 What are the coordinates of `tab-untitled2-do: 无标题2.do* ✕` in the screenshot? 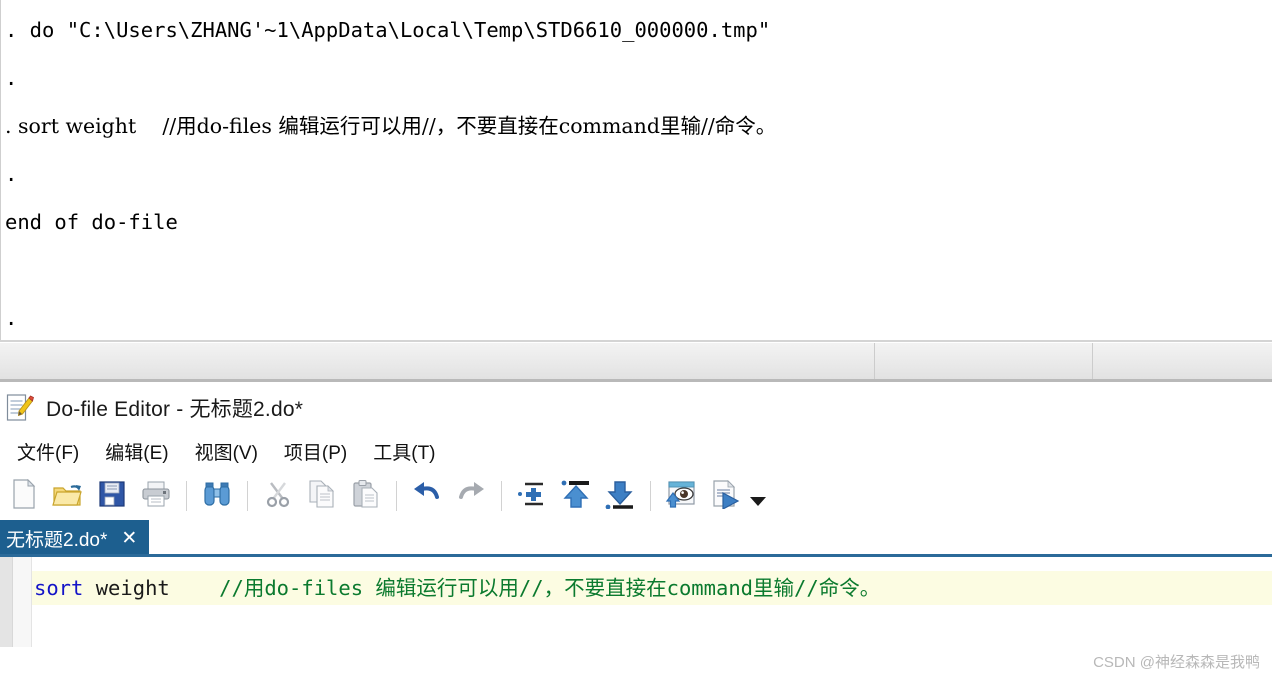 It's located at (75, 538).